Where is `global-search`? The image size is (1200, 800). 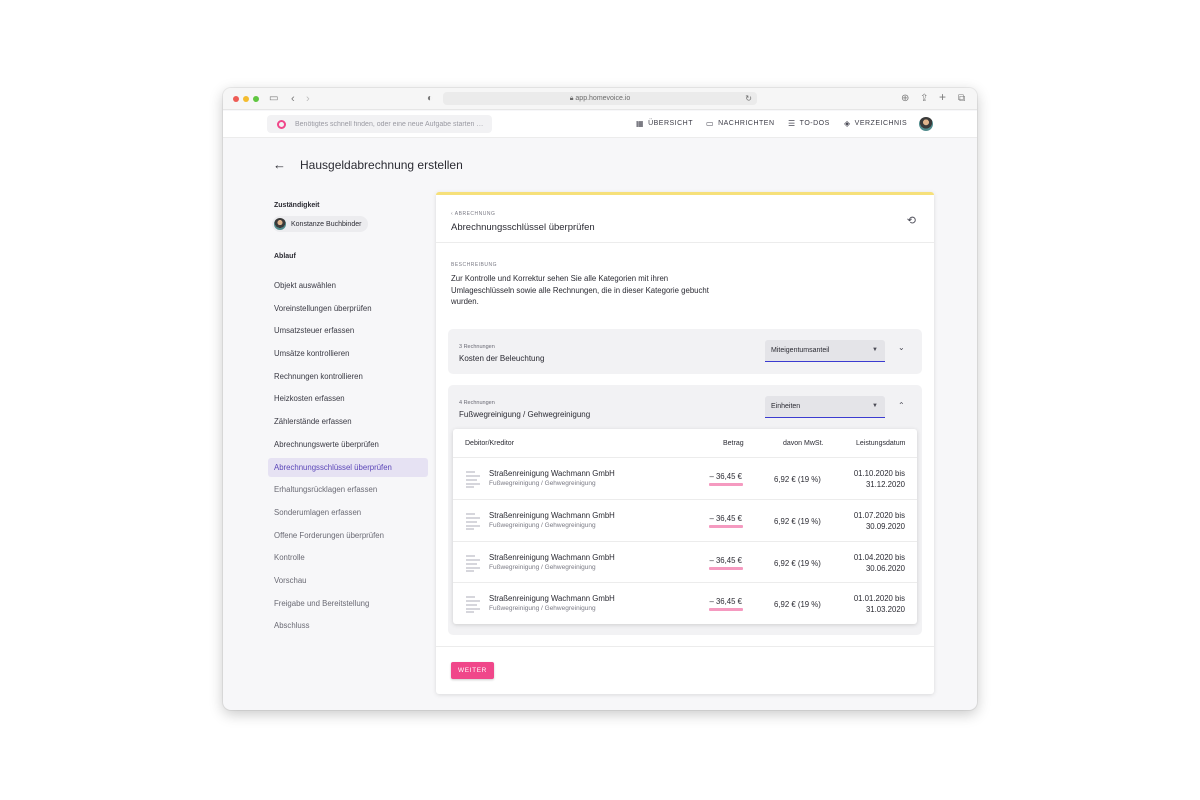 global-search is located at coordinates (379, 124).